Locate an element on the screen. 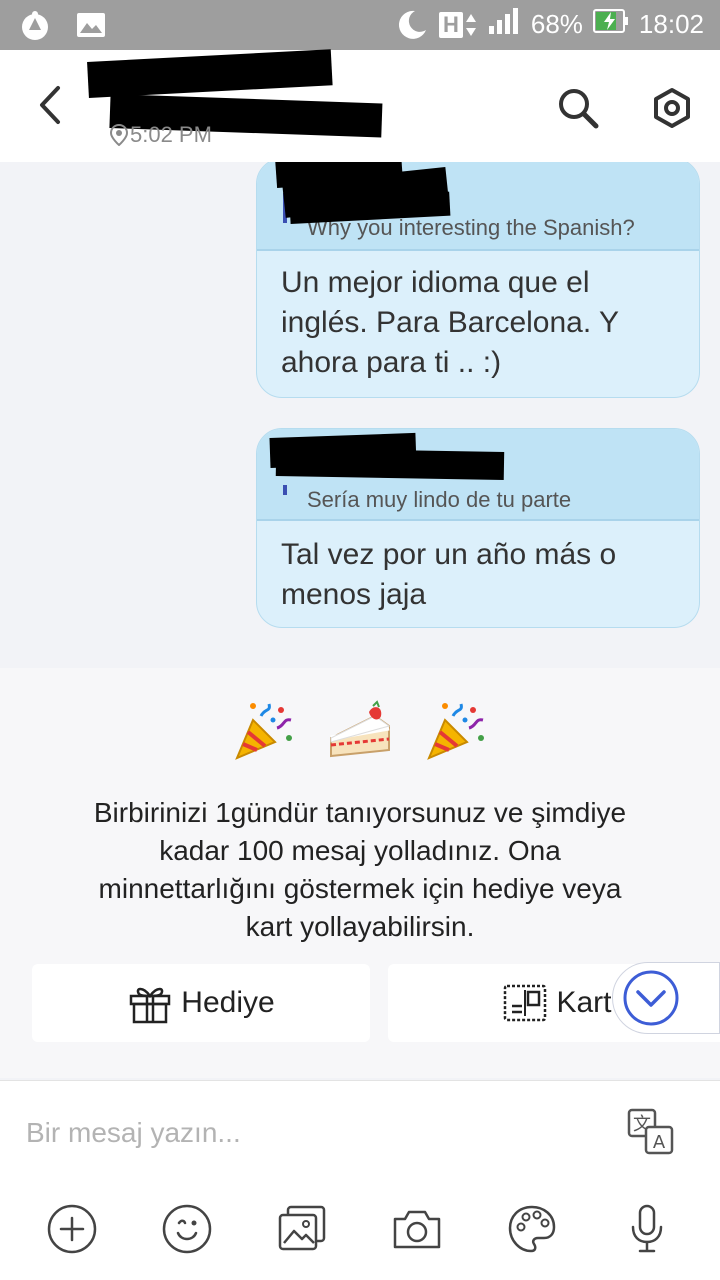  app-notification-icon is located at coordinates (35, 25).